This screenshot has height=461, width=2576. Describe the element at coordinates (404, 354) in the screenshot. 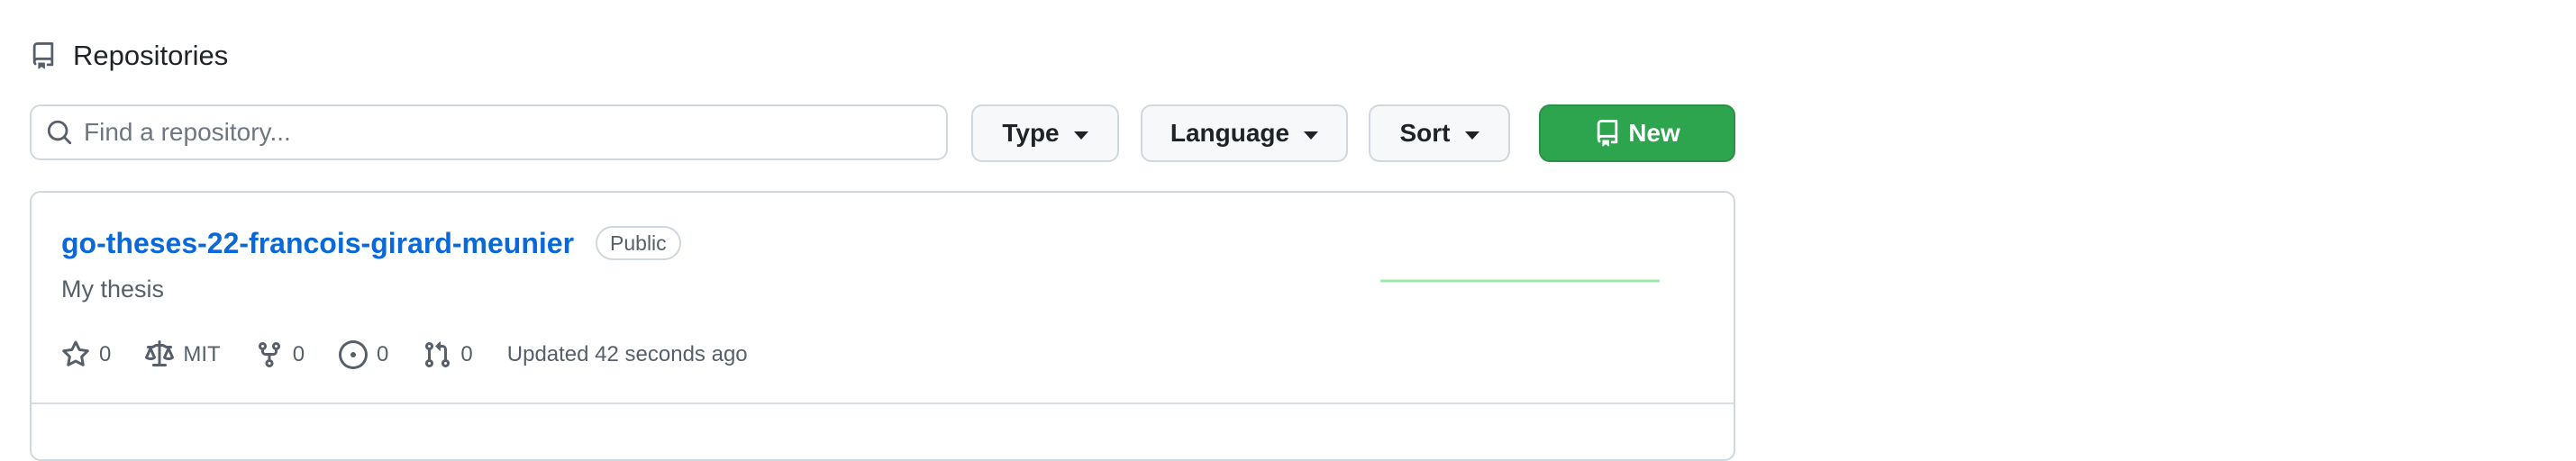

I see `repo-meta: 0 MIT 0 0 0 Updated 42 seconds ago` at that location.